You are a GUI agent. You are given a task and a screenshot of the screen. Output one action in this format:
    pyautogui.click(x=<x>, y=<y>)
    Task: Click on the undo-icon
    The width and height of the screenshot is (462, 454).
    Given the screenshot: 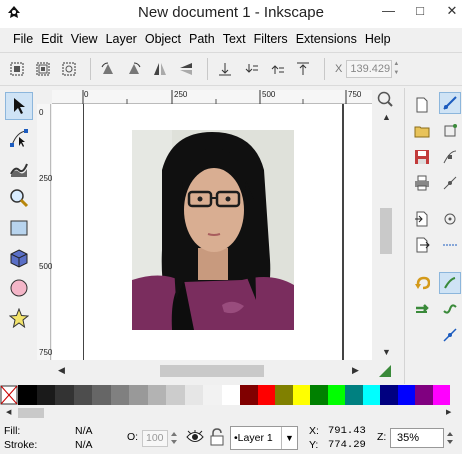 What is the action you would take?
    pyautogui.click(x=422, y=283)
    